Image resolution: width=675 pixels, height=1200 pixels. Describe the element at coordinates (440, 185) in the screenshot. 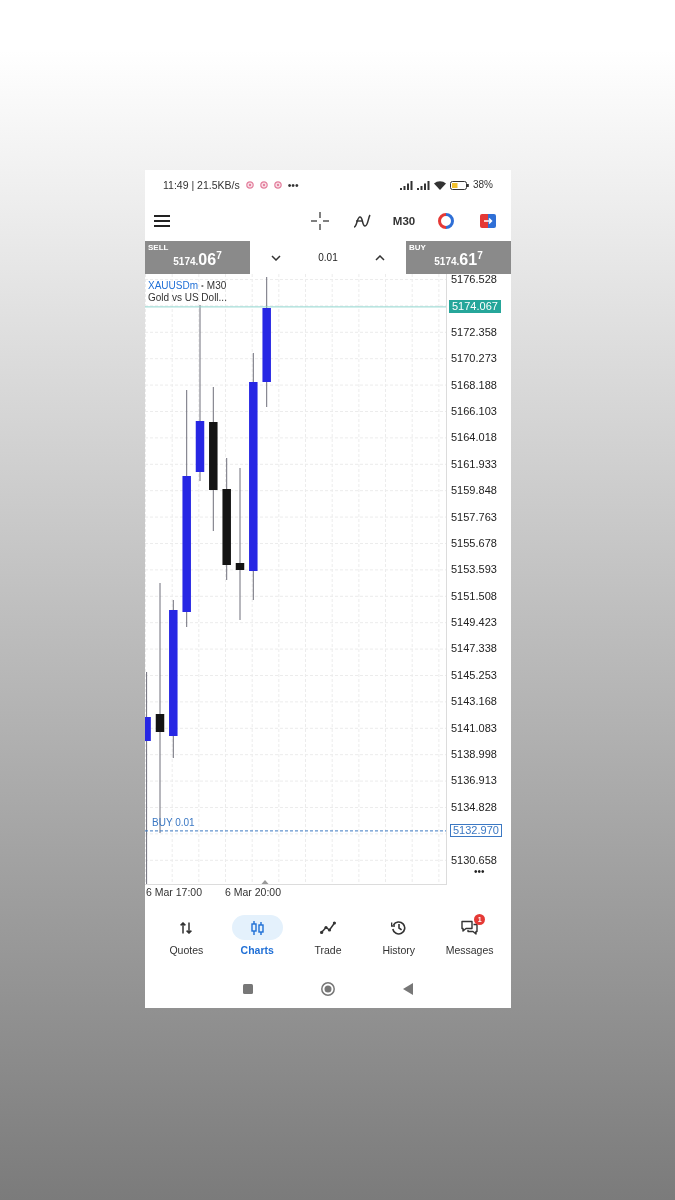

I see `wifi-icon` at that location.